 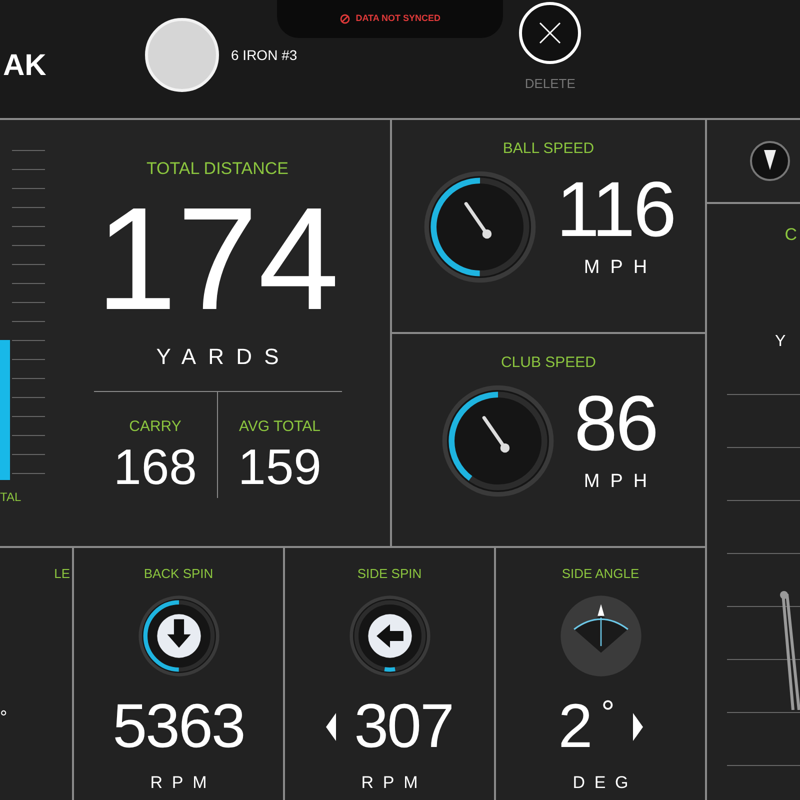 I want to click on panel-title: LE, so click(x=62, y=574).